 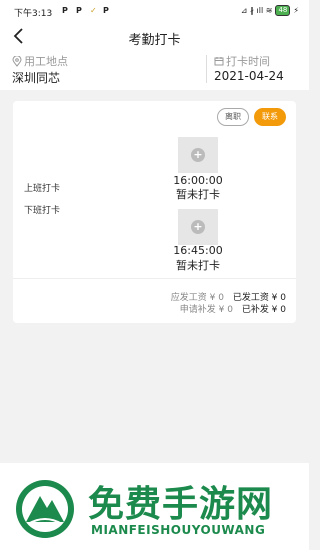 I want to click on location-value: 深圳同芯, so click(x=36, y=78).